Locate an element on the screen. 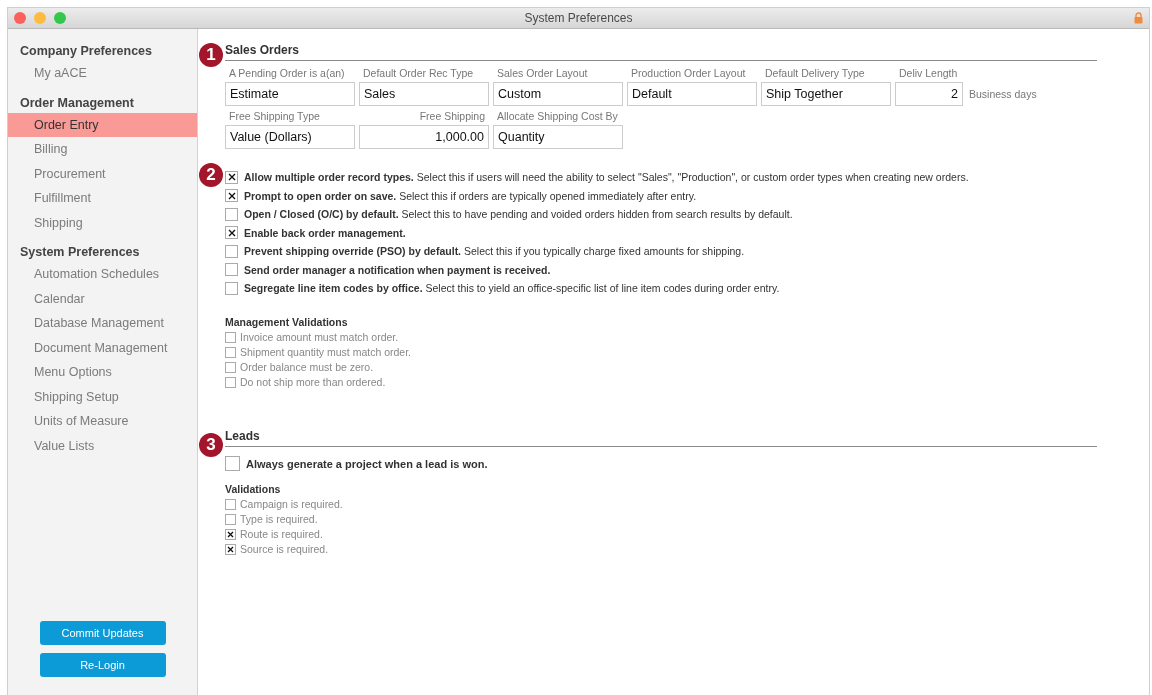 This screenshot has height=695, width=1152. sidebar-heading: Company Preferences is located at coordinates (86, 51).